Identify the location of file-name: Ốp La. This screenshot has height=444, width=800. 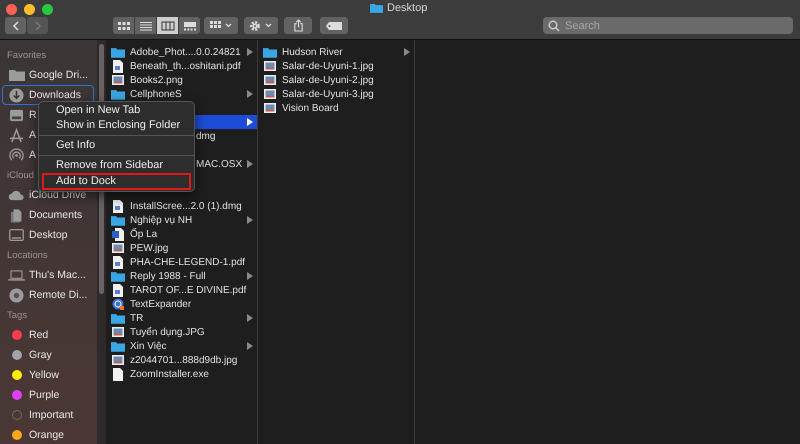
(144, 234).